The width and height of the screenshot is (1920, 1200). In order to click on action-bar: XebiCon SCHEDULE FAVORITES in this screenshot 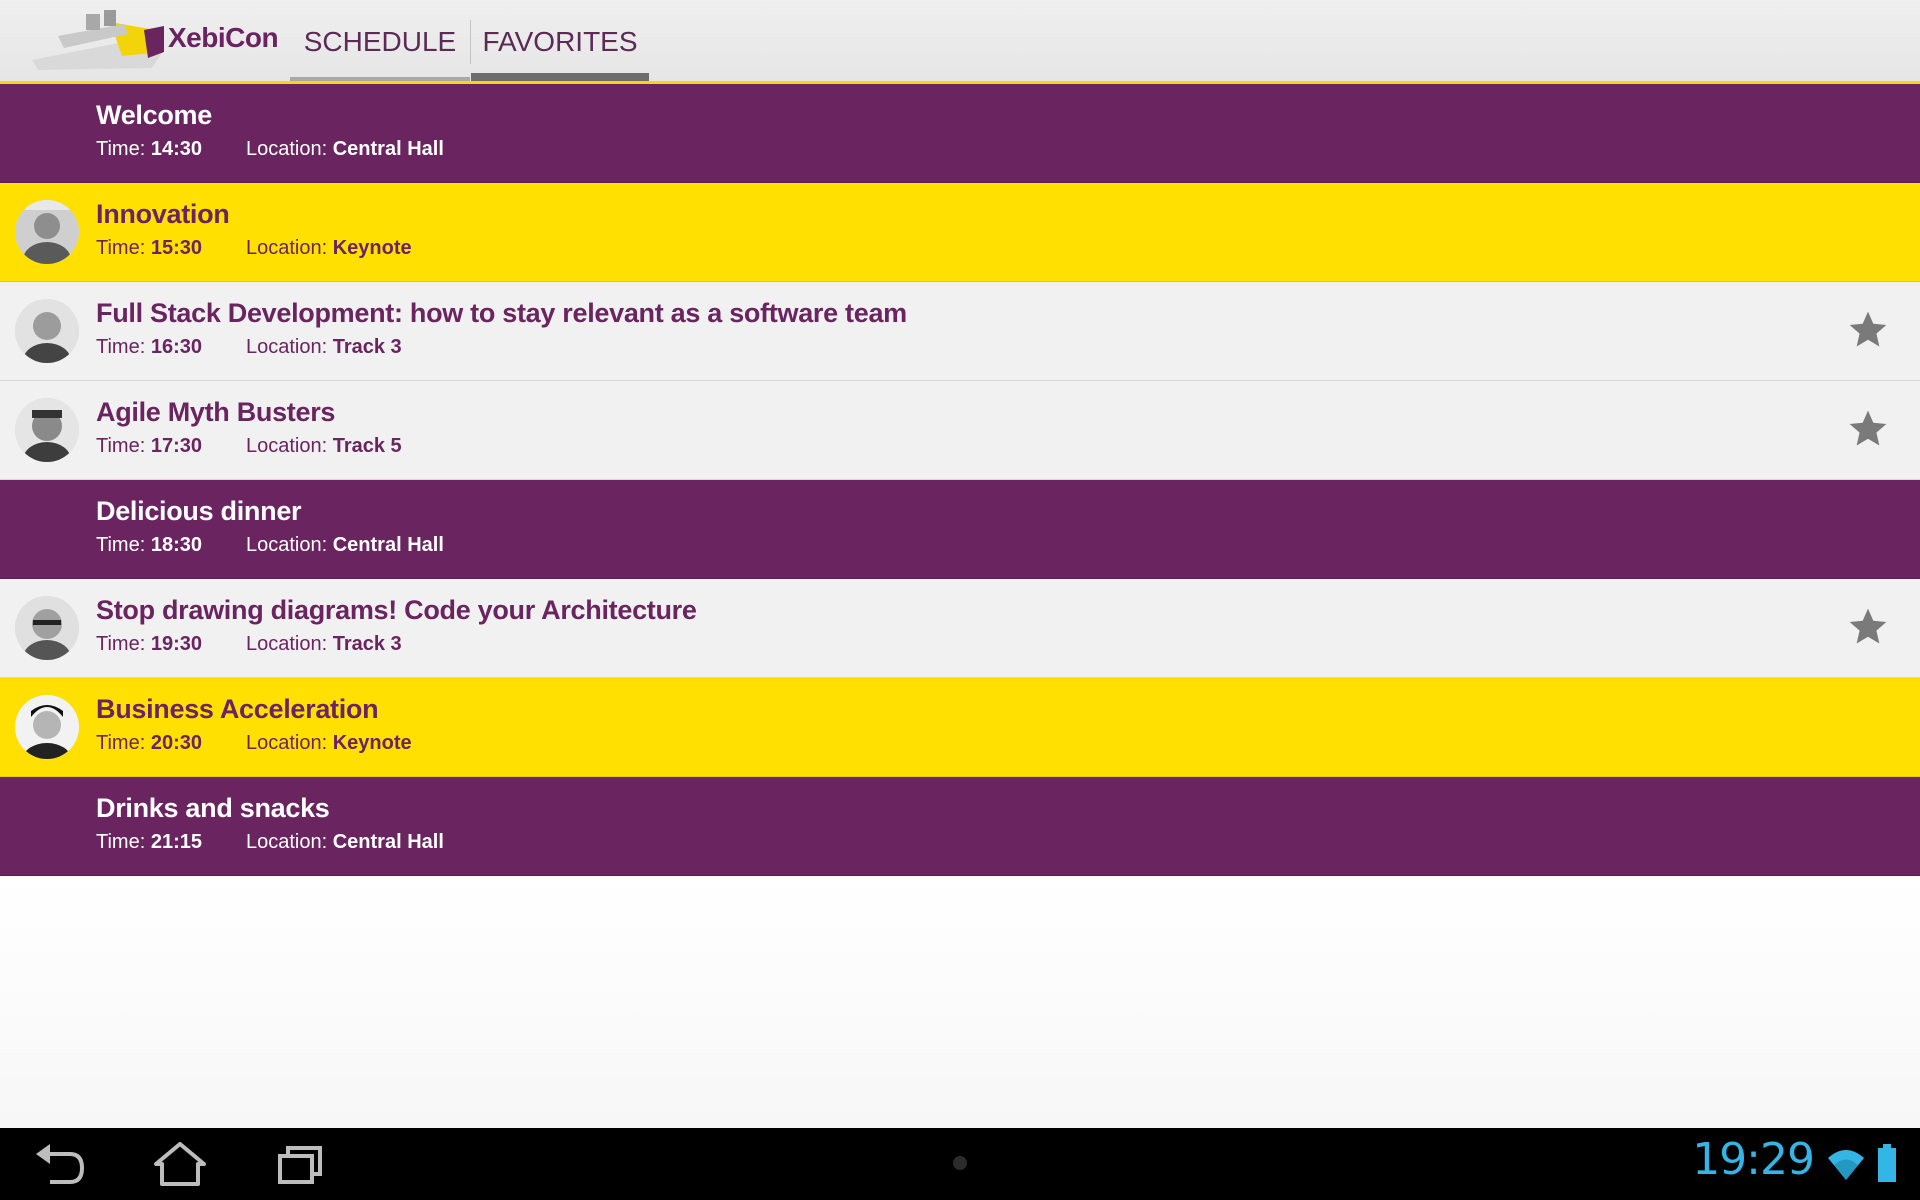, I will do `click(960, 42)`.